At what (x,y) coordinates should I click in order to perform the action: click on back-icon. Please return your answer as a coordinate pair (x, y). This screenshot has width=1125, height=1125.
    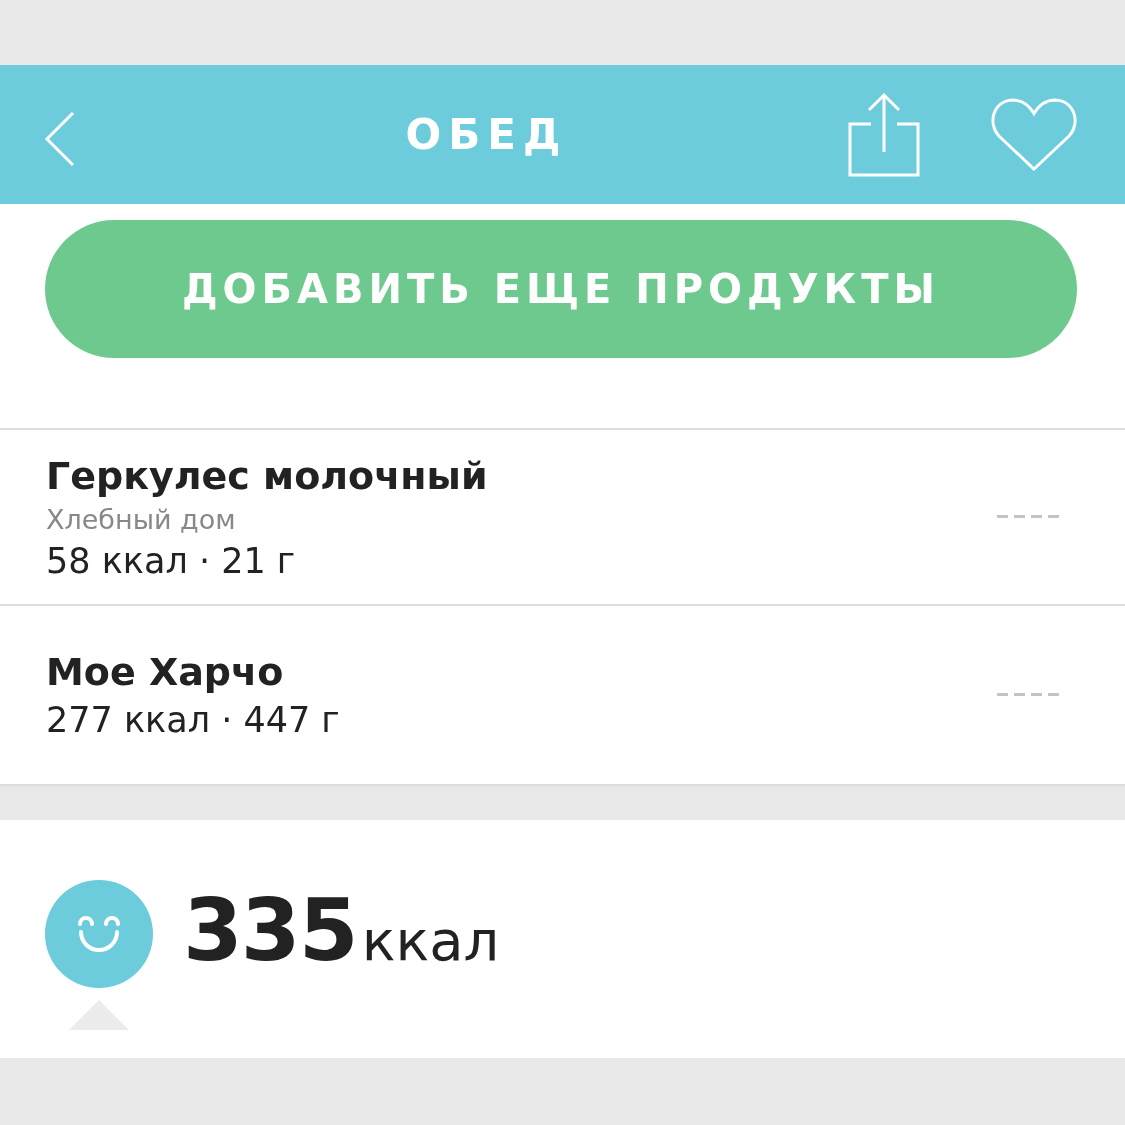
    Looking at the image, I should click on (60, 138).